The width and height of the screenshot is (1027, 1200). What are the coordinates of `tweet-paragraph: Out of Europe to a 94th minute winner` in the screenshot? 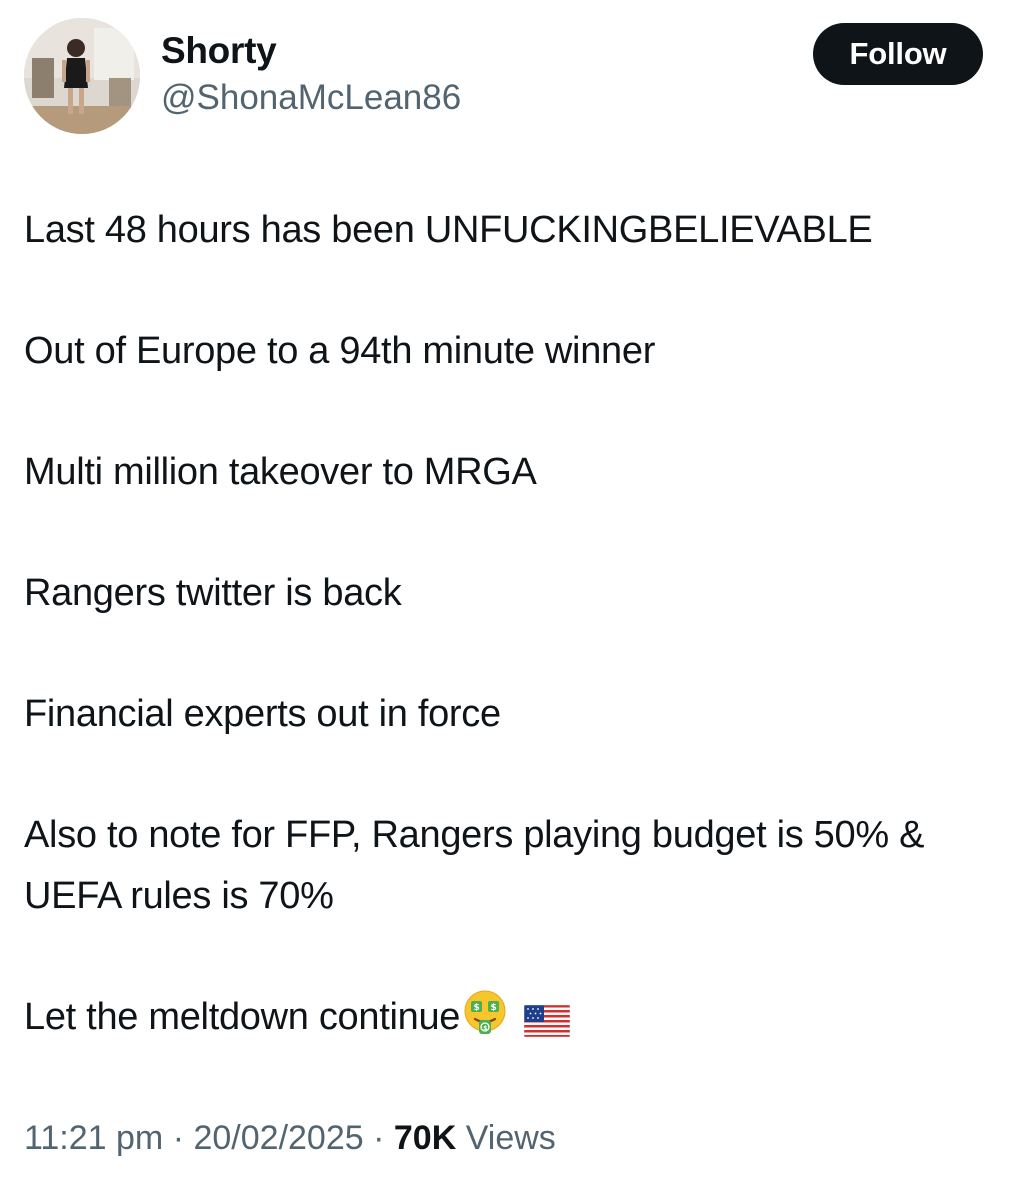 It's located at (340, 351).